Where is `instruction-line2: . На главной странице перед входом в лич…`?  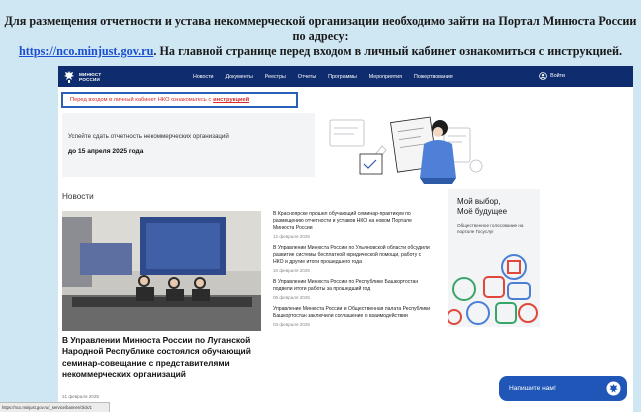 instruction-line2: . На главной странице перед входом в лич… is located at coordinates (388, 51).